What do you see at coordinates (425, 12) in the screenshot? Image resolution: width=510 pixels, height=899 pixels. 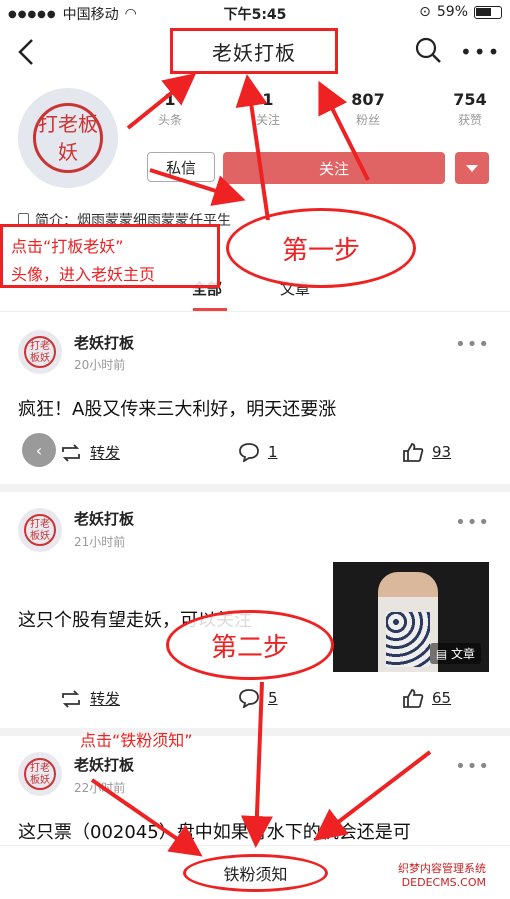 I see `rotation-lock-icon: ⊙` at bounding box center [425, 12].